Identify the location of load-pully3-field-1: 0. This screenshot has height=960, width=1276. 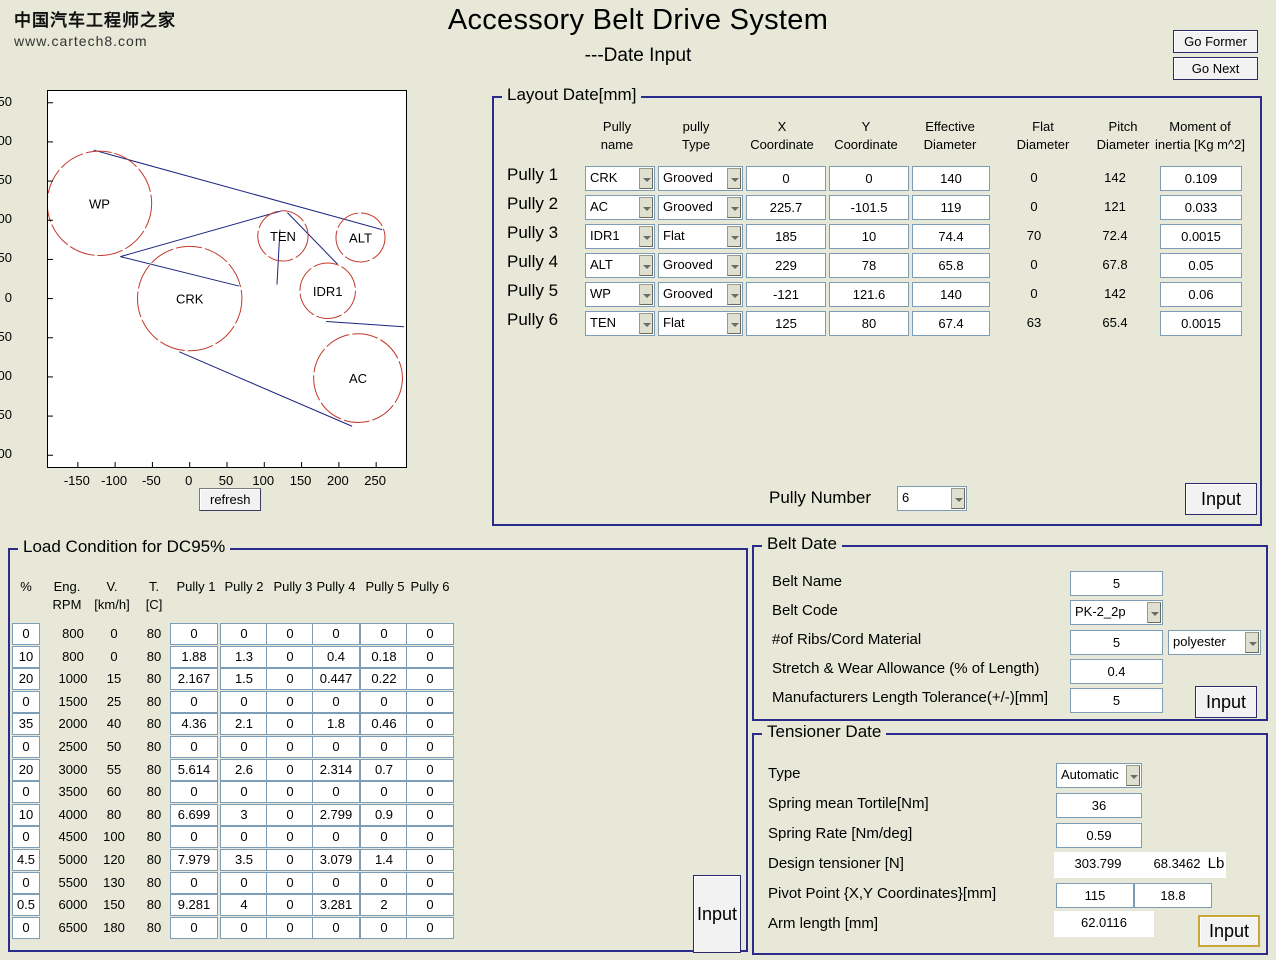
(290, 656).